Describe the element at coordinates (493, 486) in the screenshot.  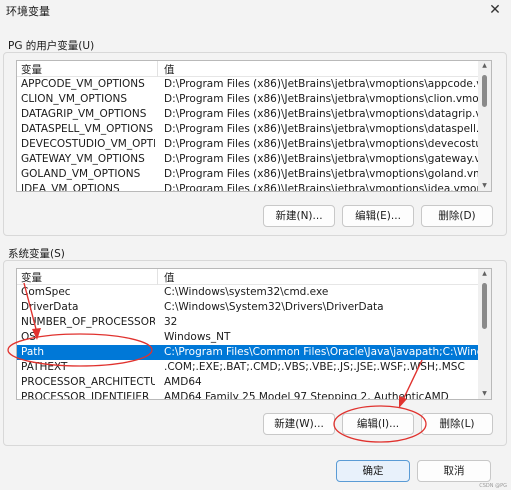
I see `watermark: CSDN @PG` at that location.